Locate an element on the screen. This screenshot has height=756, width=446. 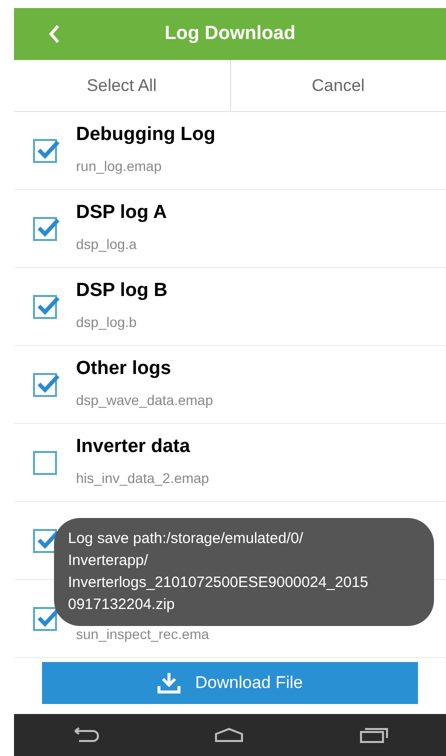
log-filename: dsp_log.b is located at coordinates (107, 322).